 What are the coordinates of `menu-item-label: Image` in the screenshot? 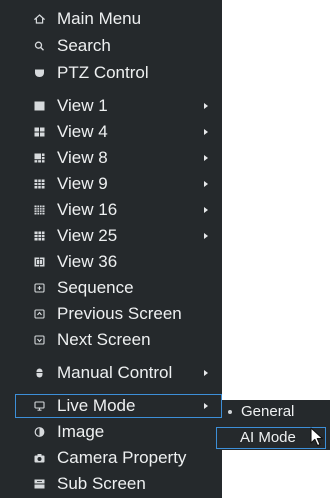 It's located at (81, 431).